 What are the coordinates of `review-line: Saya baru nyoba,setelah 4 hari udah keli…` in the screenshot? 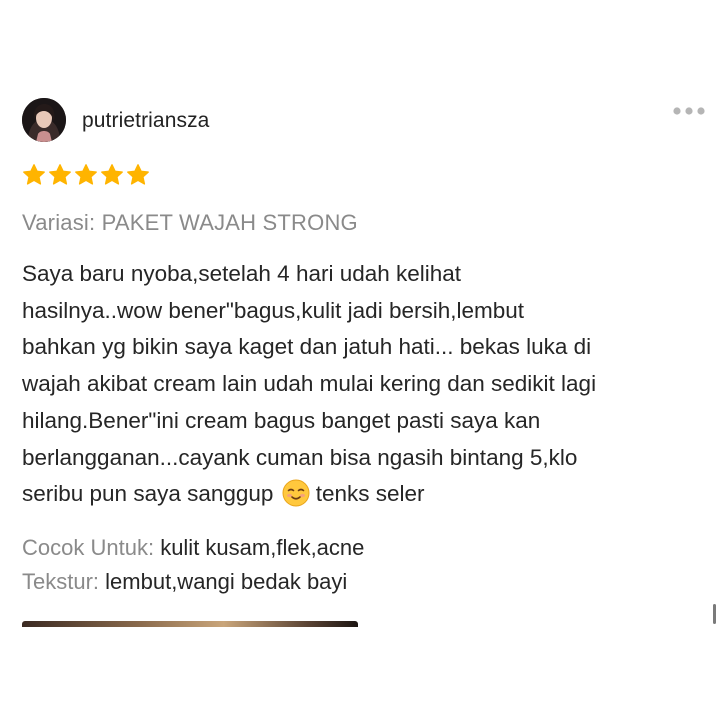 It's located at (242, 273).